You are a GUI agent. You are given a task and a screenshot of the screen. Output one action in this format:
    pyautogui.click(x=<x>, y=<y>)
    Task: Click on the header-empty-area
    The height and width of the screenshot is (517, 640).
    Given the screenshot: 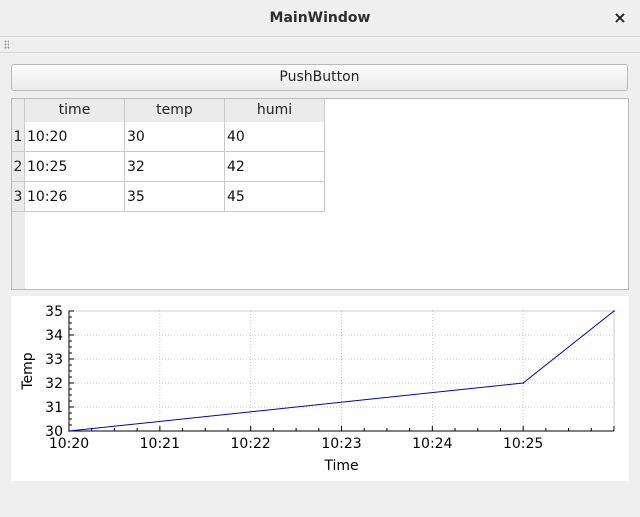 What is the action you would take?
    pyautogui.click(x=476, y=110)
    